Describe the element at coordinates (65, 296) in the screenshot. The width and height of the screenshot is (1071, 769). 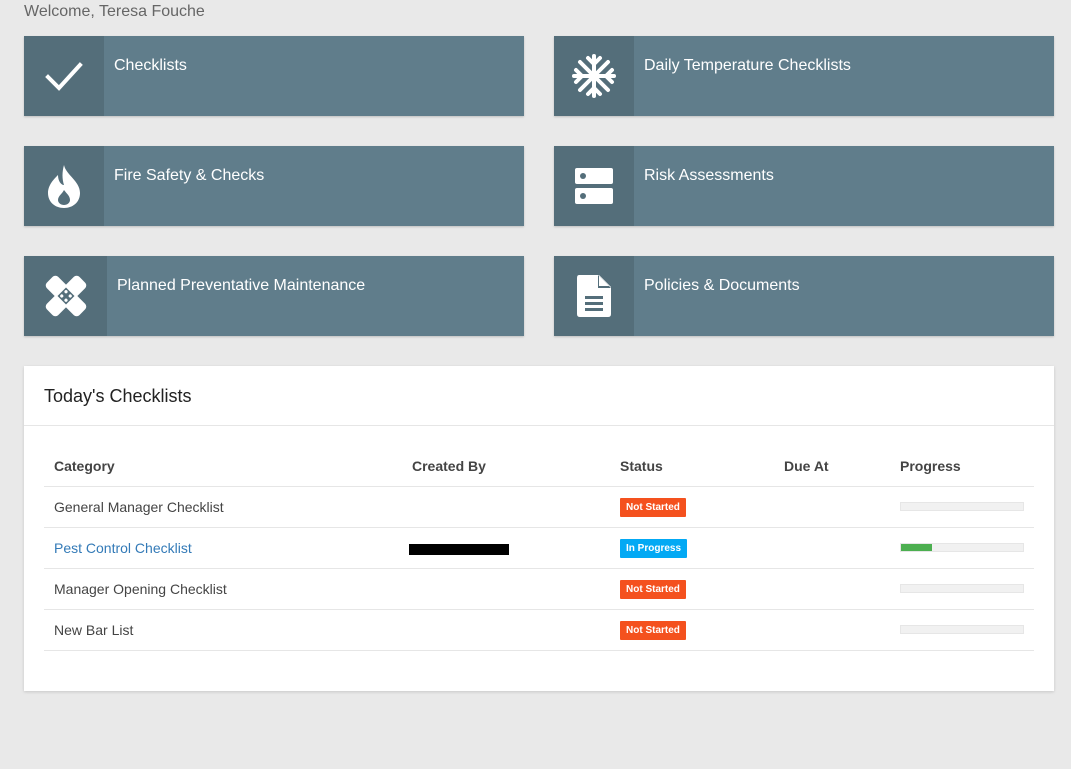
I see `bandage-icon` at that location.